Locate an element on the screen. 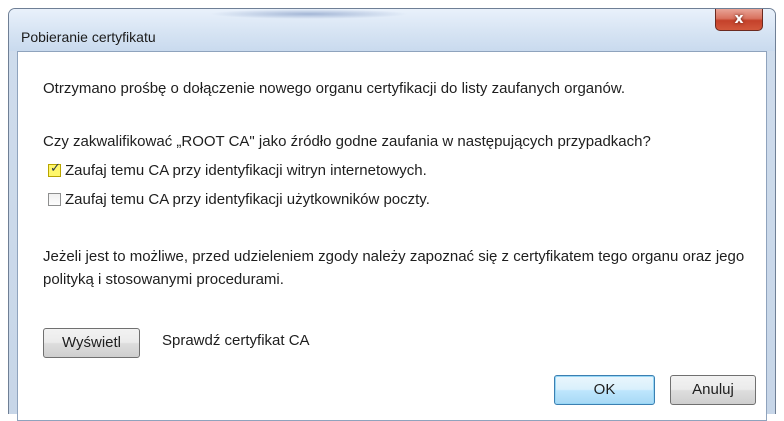 The image size is (784, 421). title-bar: Pobieranie certyfikatu x is located at coordinates (392, 30).